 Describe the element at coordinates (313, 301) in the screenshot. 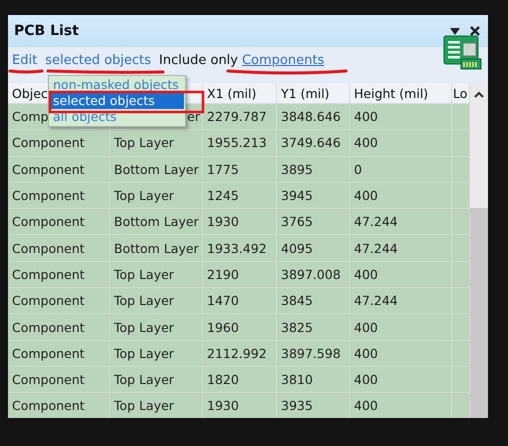

I see `table-cell: 3845` at that location.